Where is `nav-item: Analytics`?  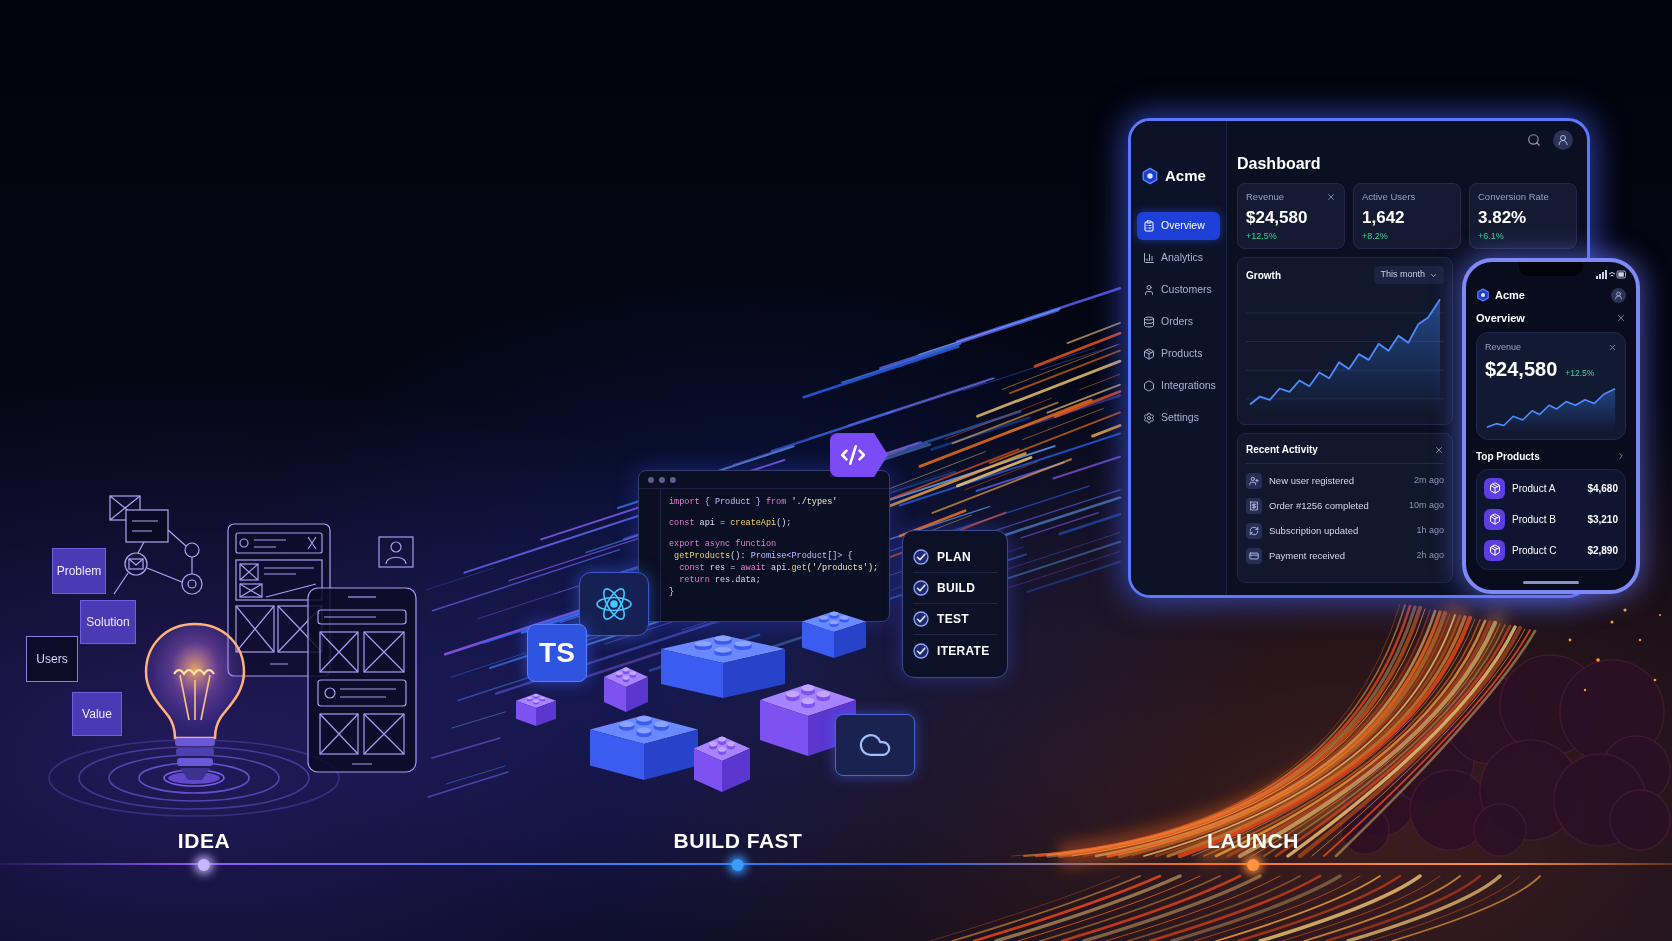
nav-item: Analytics is located at coordinates (1178, 257).